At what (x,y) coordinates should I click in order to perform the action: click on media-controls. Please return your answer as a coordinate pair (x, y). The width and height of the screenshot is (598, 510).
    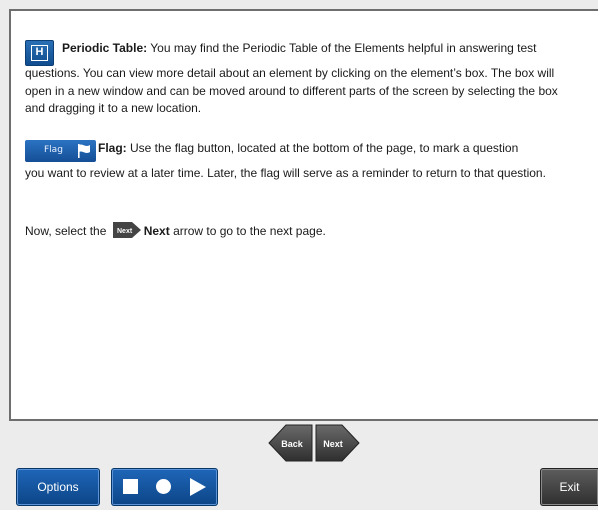
    Looking at the image, I should click on (164, 487).